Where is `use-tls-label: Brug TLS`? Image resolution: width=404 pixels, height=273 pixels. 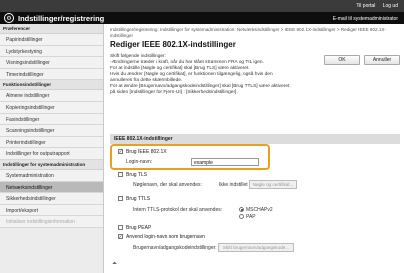
use-tls-label: Brug TLS is located at coordinates (137, 175).